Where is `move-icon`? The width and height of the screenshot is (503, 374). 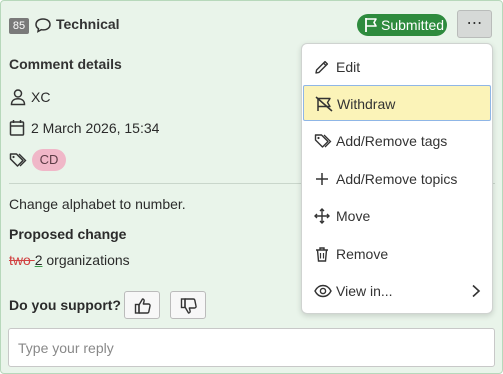 move-icon is located at coordinates (322, 216).